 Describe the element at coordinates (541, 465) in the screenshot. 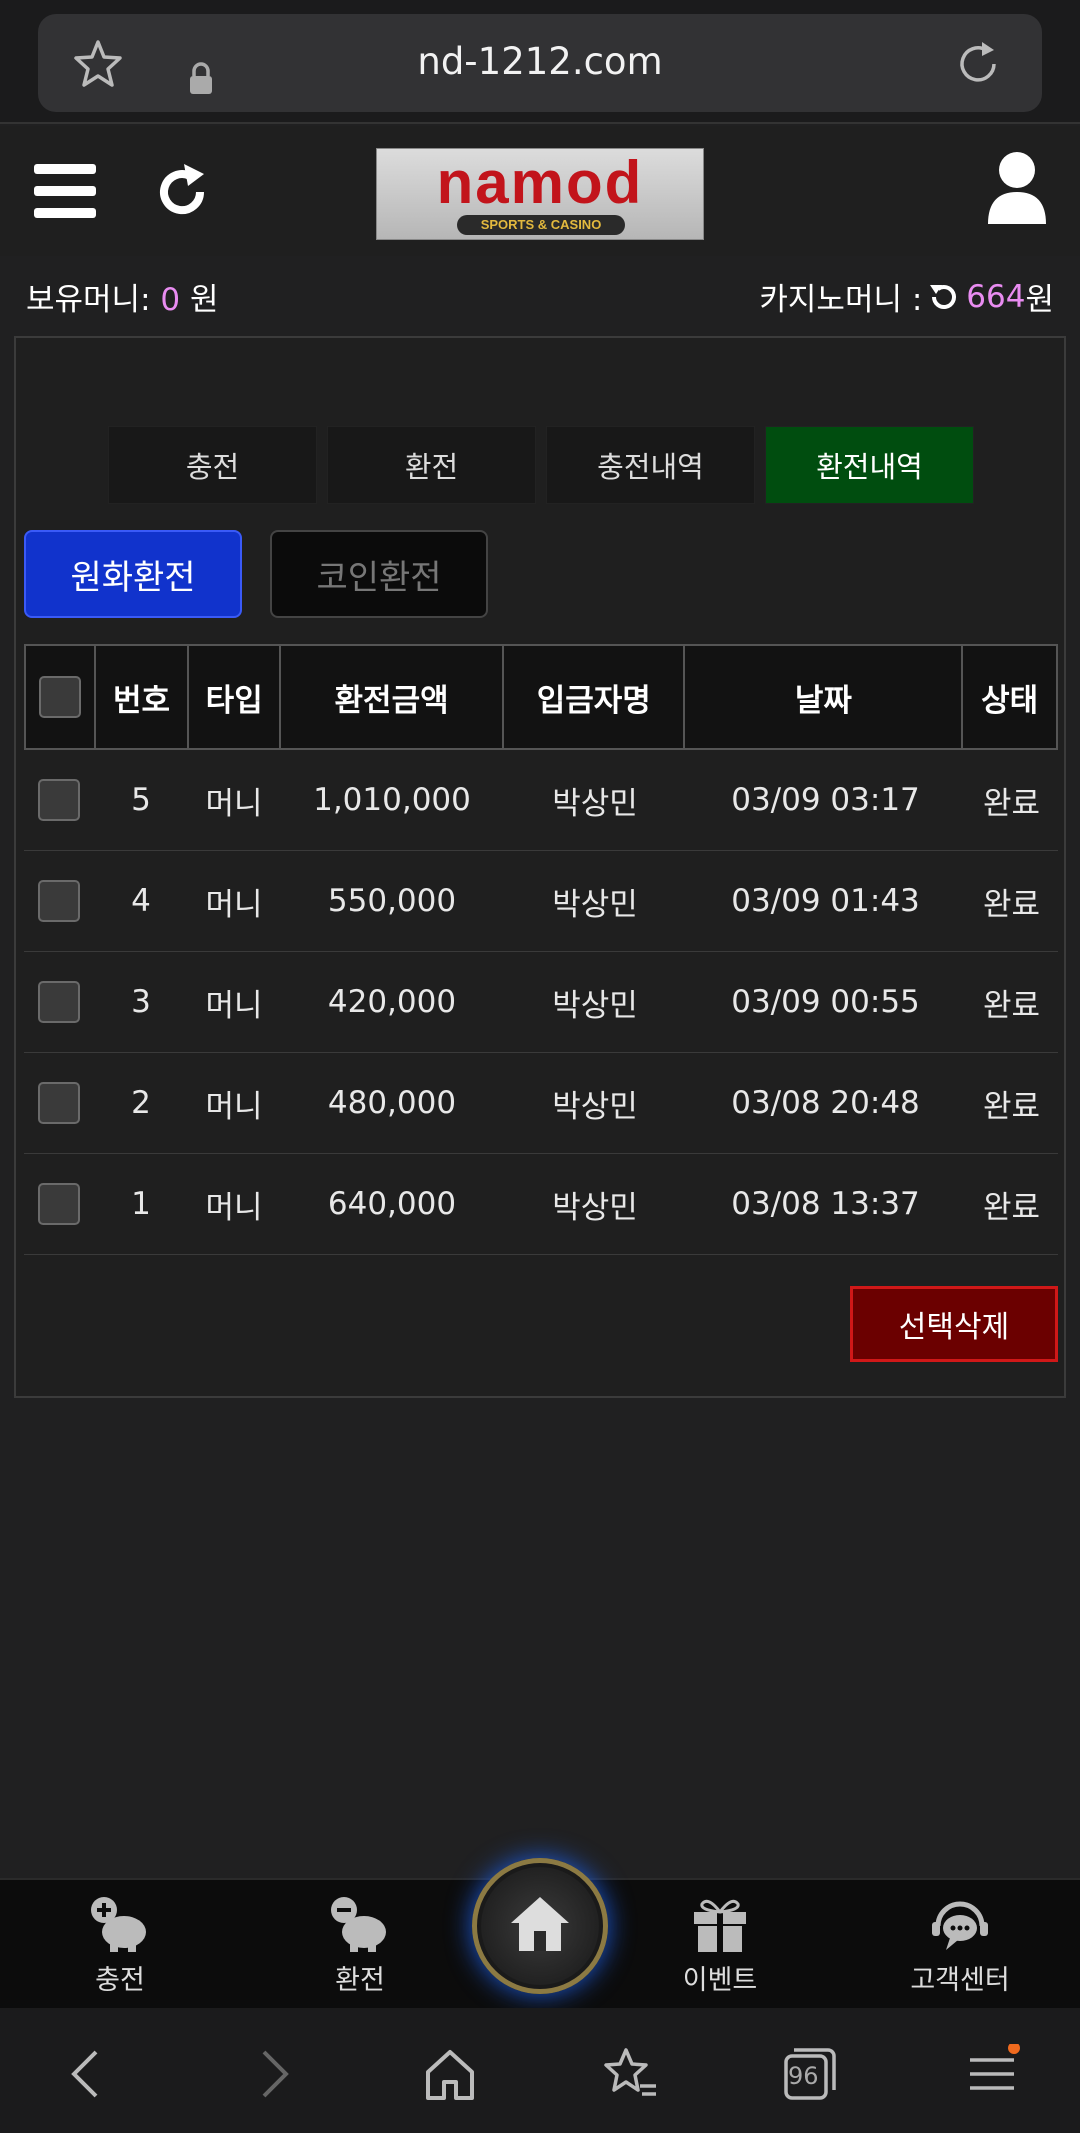

I see `main-tabs: 충전 환전 충전내역 환전내역` at that location.